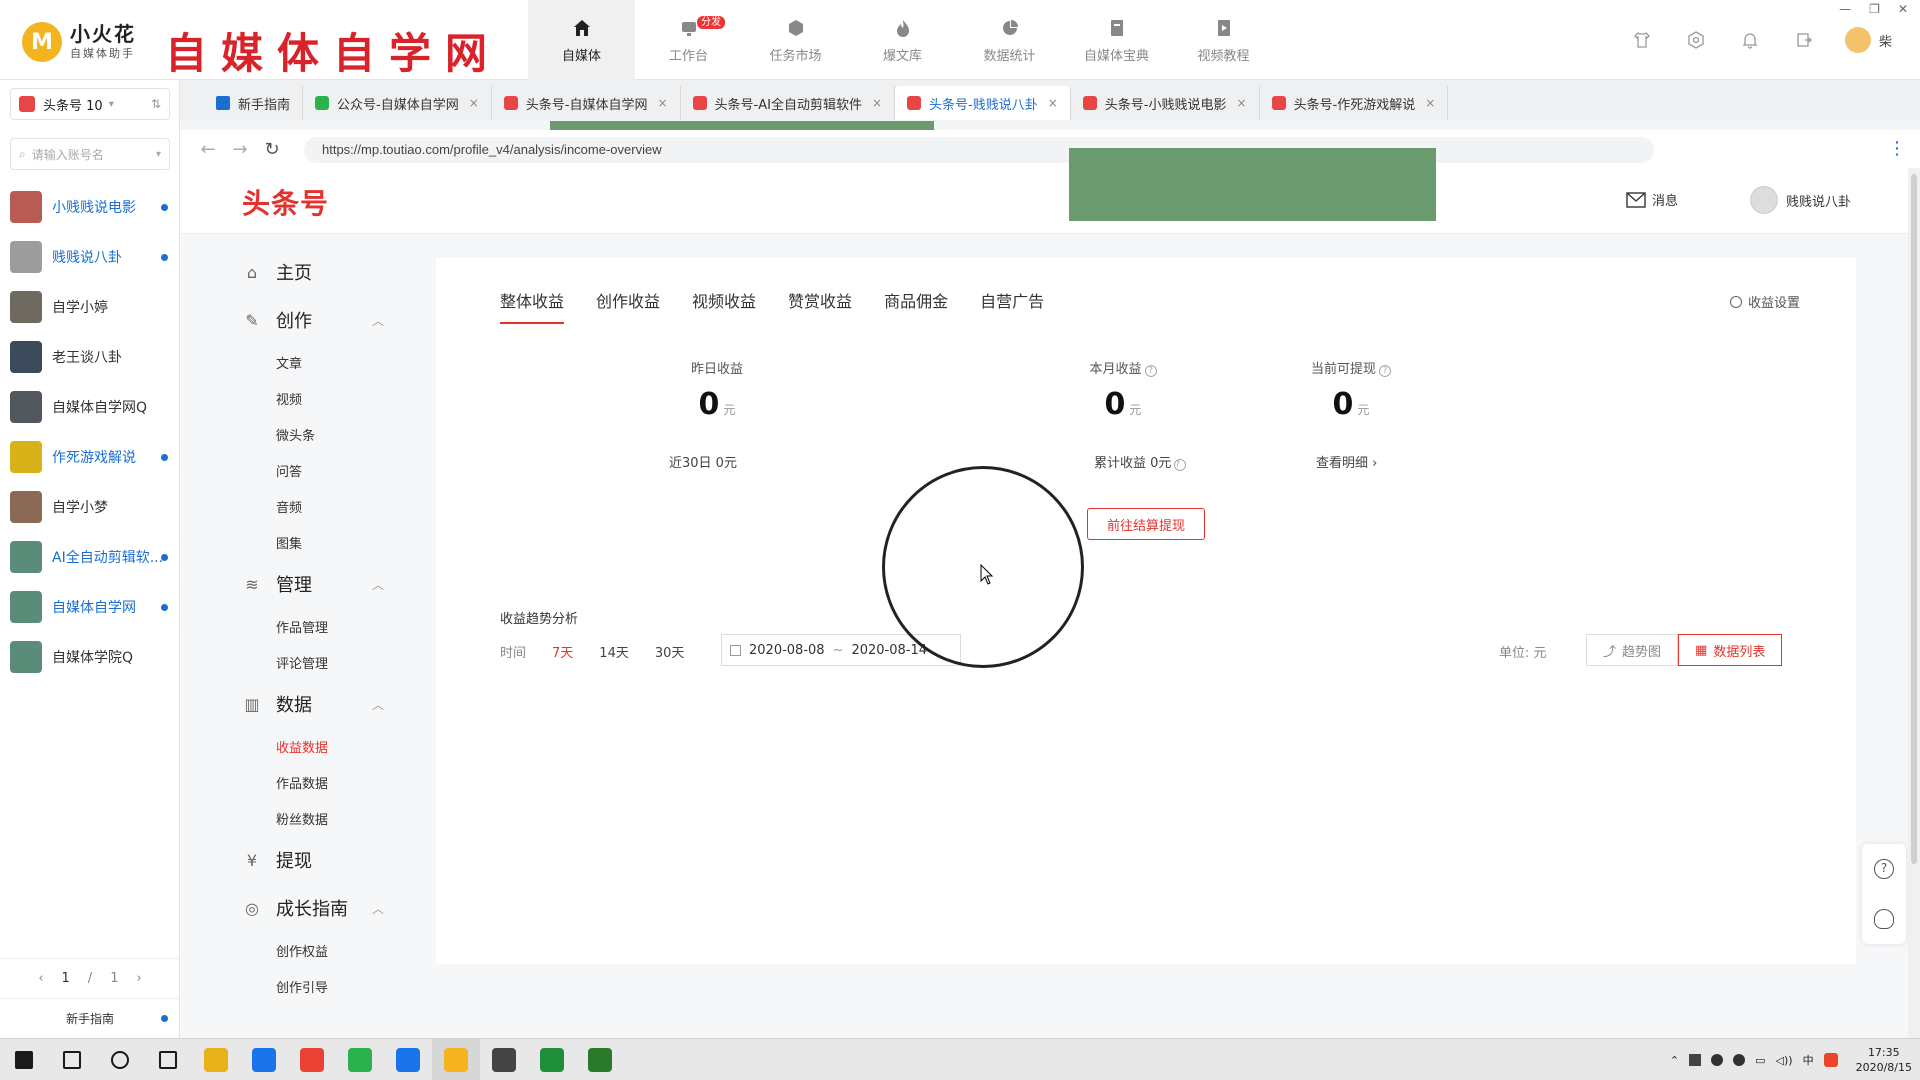  What do you see at coordinates (310, 542) in the screenshot?
I see `nav-item: 图集` at bounding box center [310, 542].